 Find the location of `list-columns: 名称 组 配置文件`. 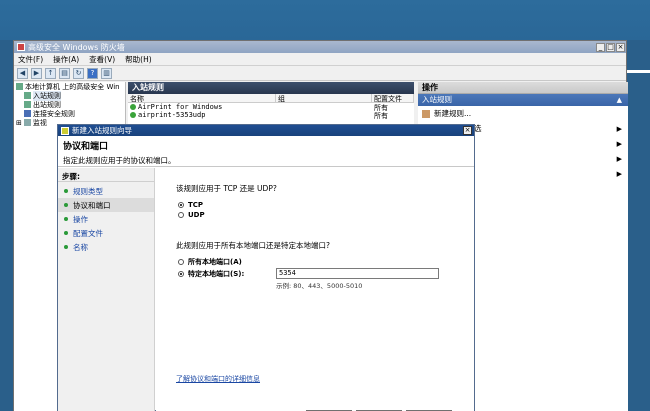

list-columns: 名称 组 配置文件 is located at coordinates (271, 98).